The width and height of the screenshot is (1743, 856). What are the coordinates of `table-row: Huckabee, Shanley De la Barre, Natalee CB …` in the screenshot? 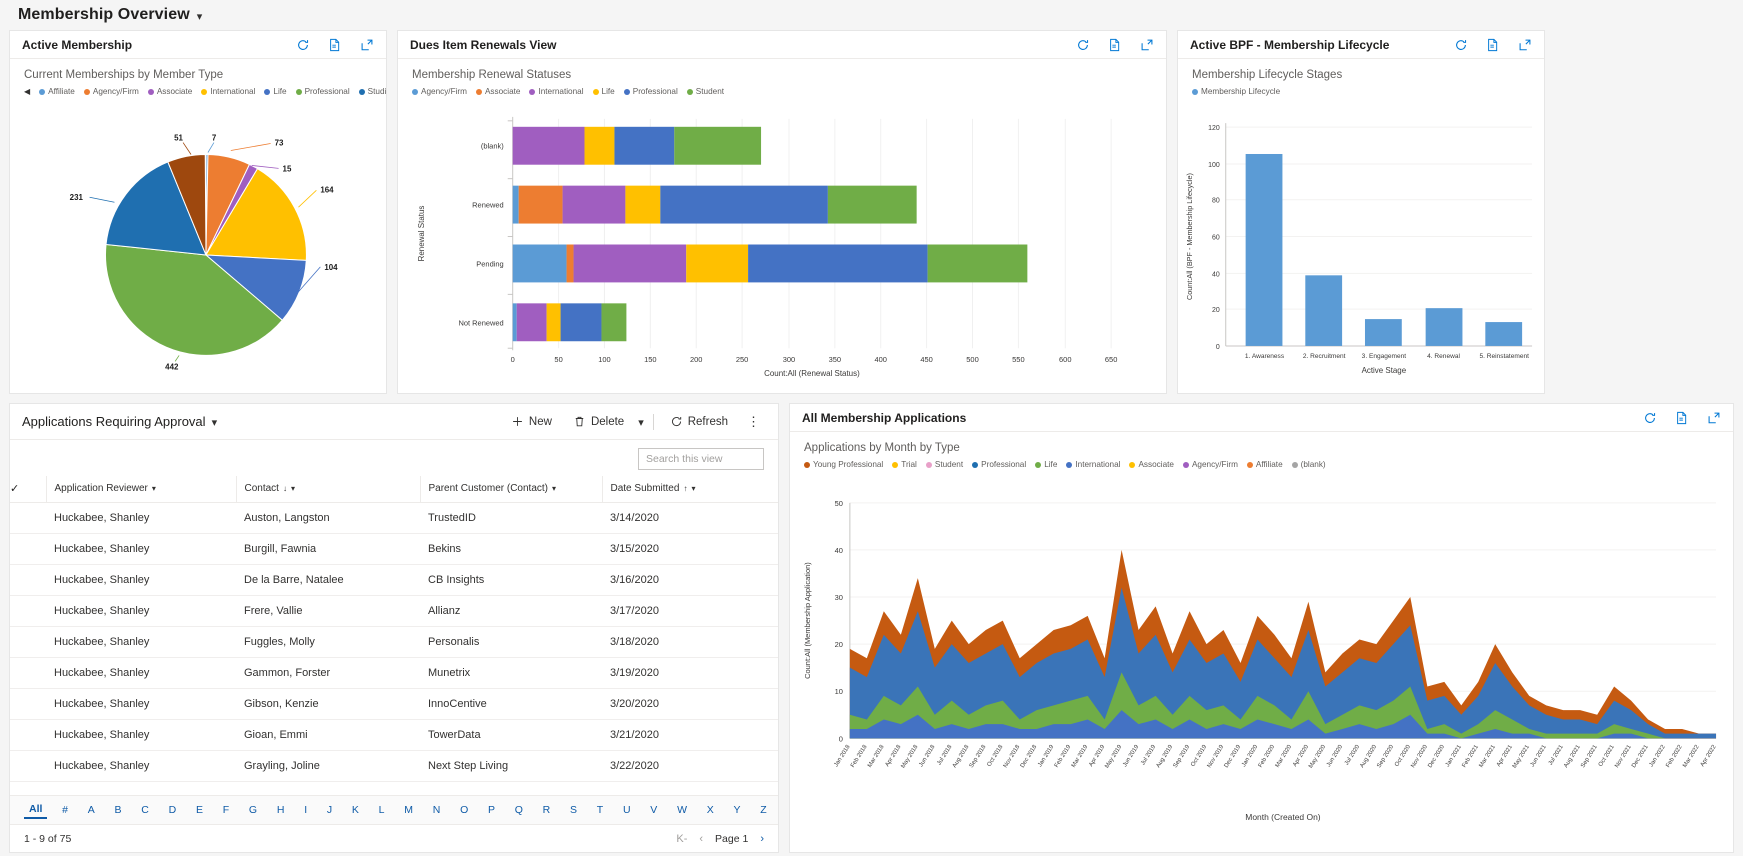 It's located at (394, 580).